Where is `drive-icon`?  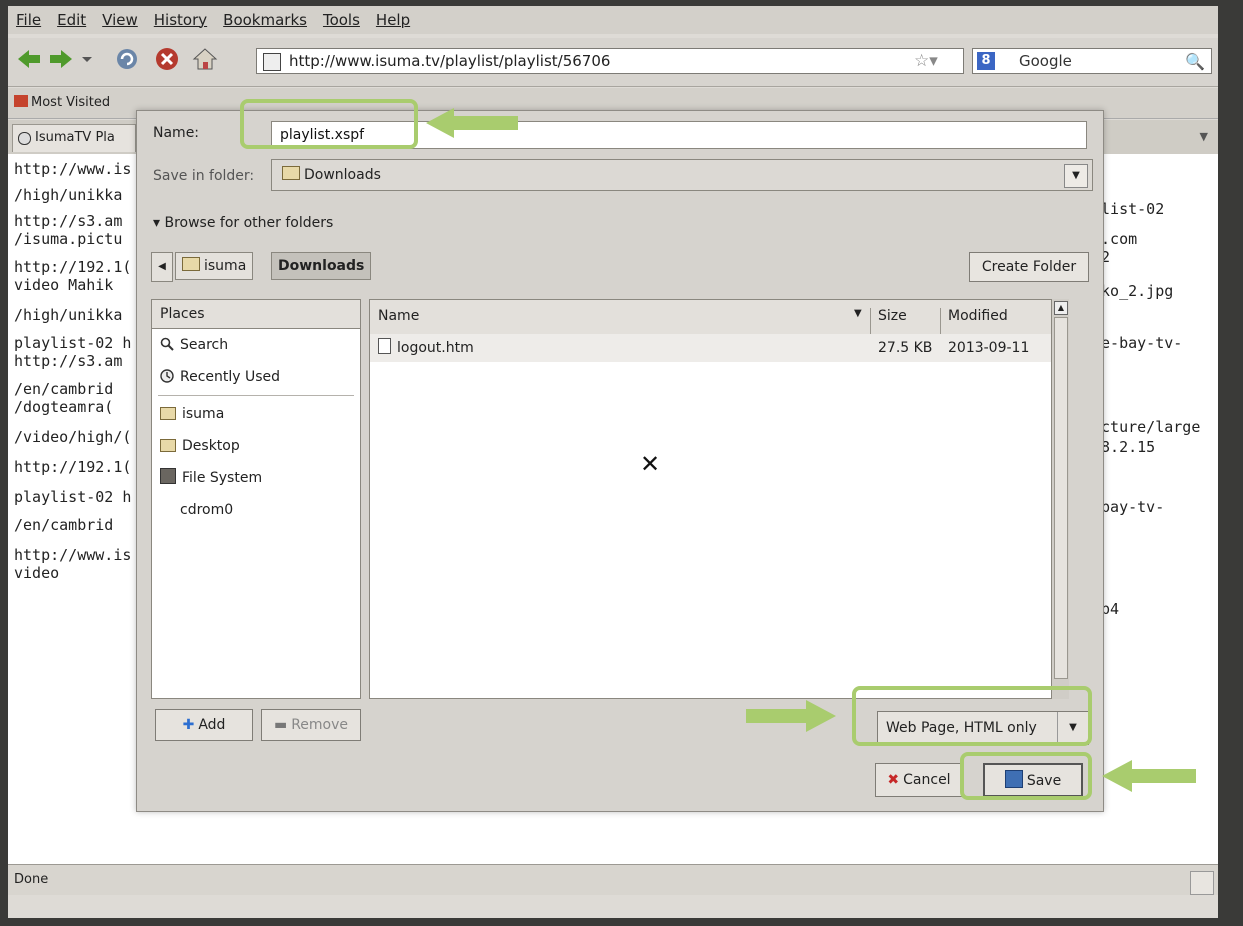
drive-icon is located at coordinates (168, 476).